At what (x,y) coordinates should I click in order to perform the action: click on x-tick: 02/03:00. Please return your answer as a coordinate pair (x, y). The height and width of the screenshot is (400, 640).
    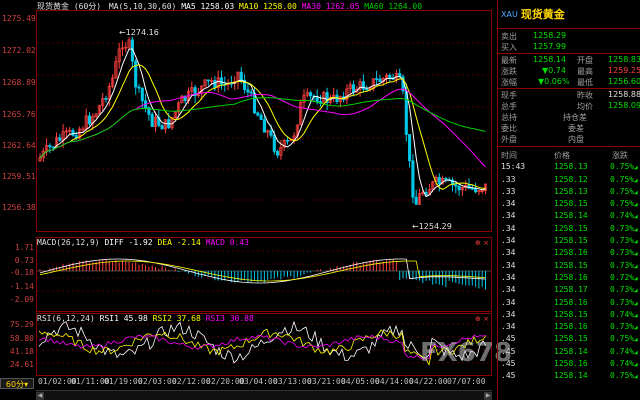
    Looking at the image, I should click on (157, 381).